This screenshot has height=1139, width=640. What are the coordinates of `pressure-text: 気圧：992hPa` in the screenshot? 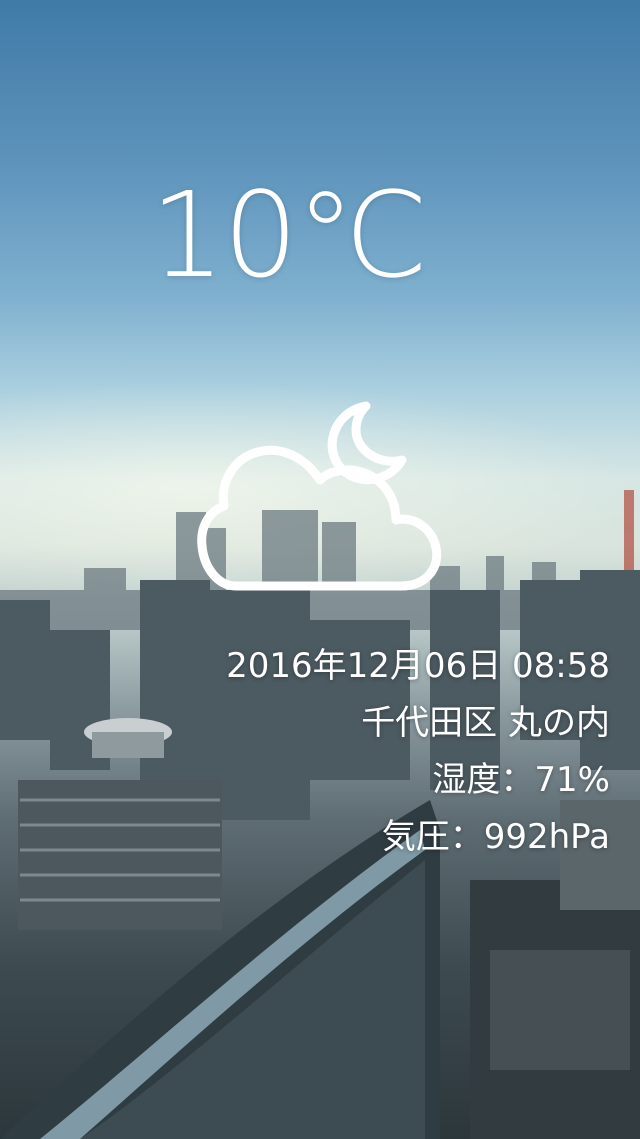 It's located at (495, 837).